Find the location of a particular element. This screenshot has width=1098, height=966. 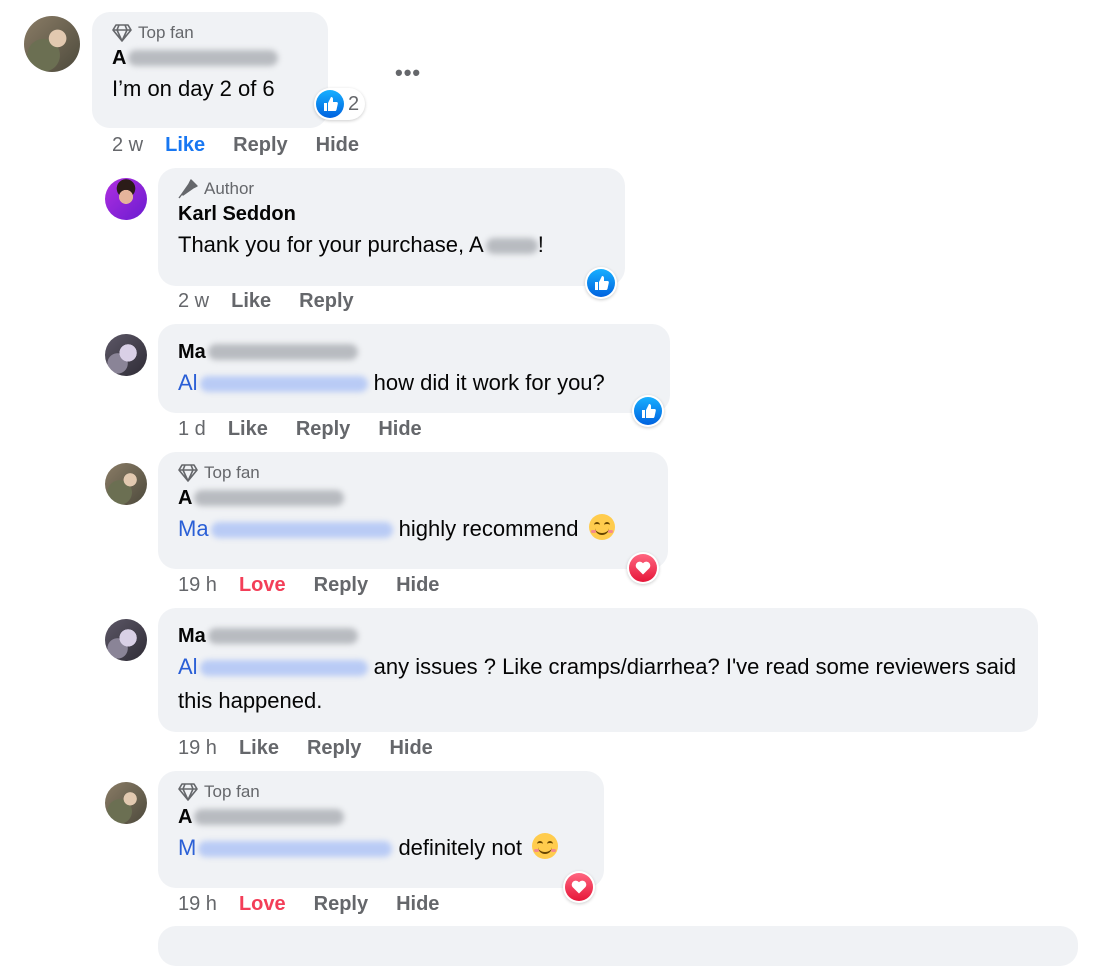

reaction-summary: 2 is located at coordinates (340, 104).